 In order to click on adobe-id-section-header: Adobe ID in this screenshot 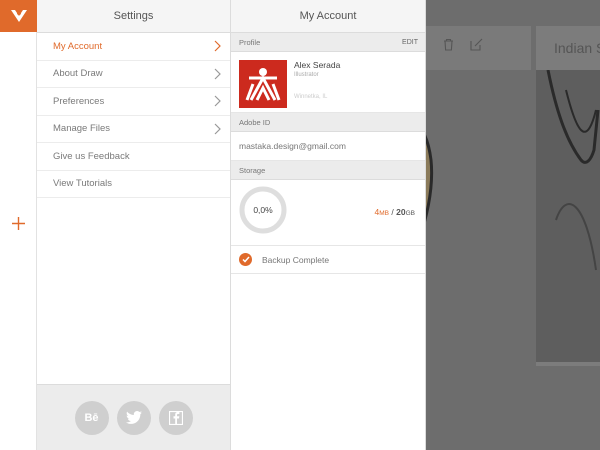, I will do `click(328, 122)`.